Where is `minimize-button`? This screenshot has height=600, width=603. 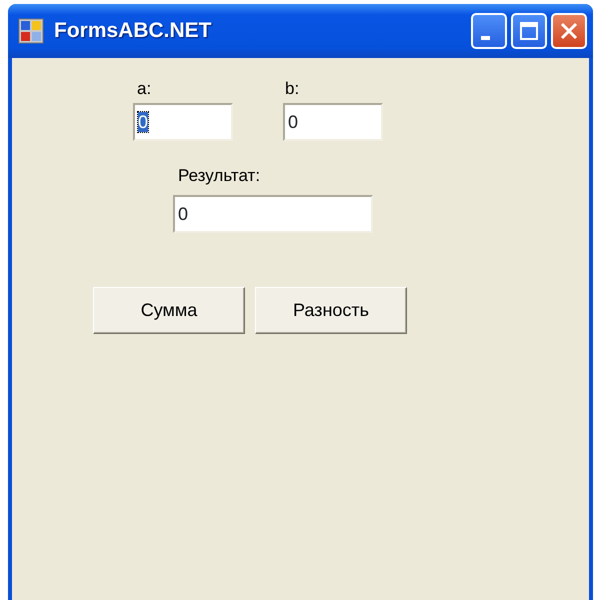 minimize-button is located at coordinates (489, 31).